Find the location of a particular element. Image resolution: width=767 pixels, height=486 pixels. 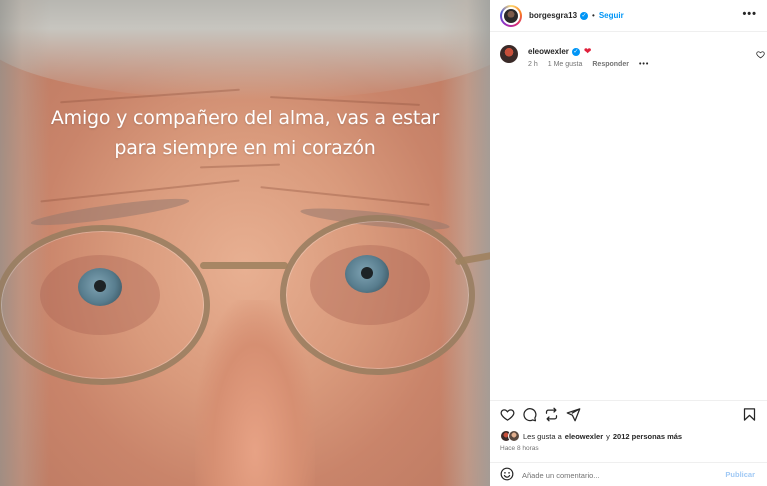

commenter-avatar is located at coordinates (509, 54).